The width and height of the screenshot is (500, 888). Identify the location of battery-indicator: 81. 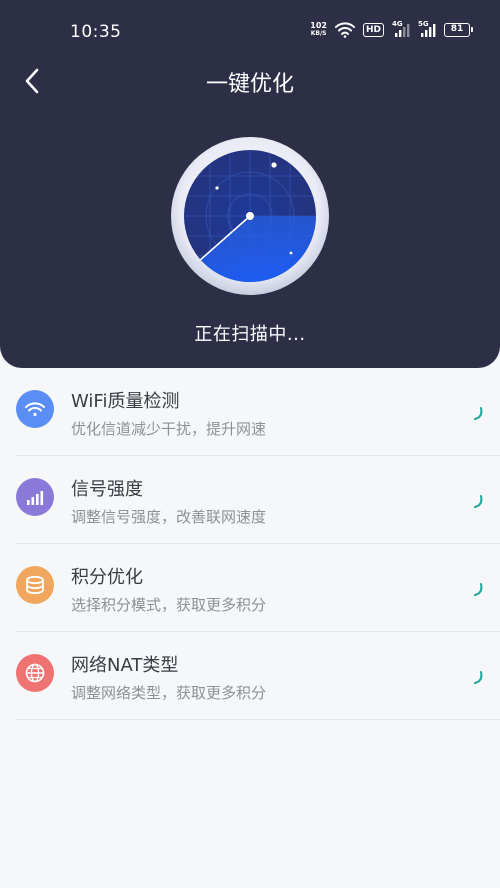
(458, 30).